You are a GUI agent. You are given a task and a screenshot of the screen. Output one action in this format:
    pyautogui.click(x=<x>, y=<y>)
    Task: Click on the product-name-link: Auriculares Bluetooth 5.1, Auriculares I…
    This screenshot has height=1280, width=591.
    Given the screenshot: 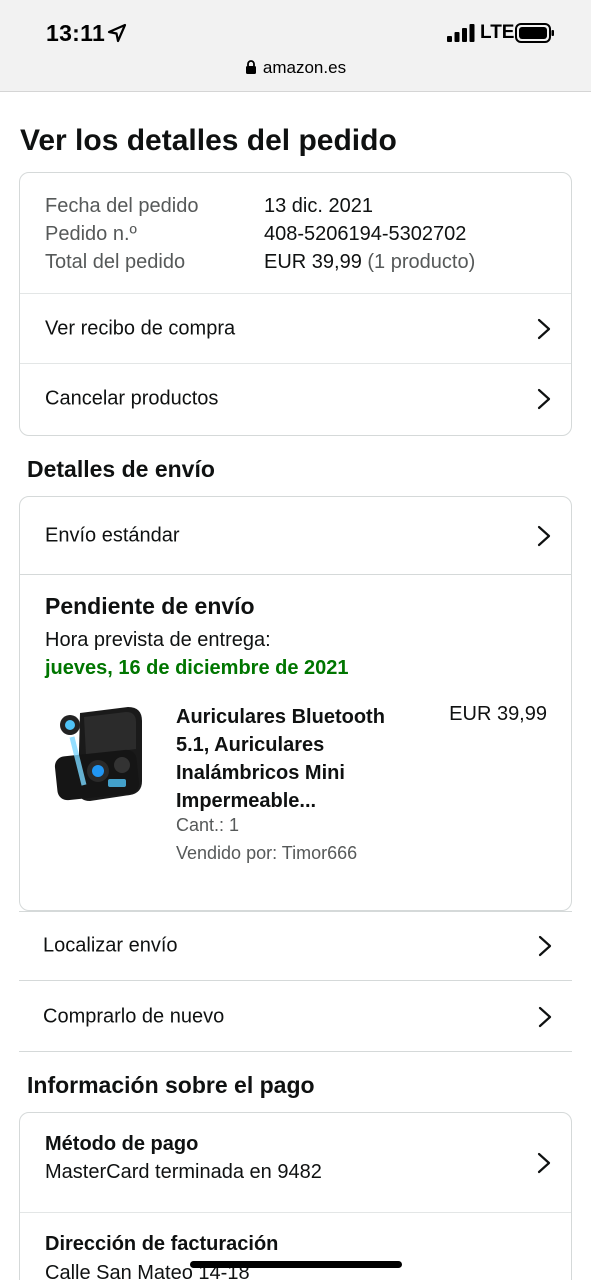 What is the action you would take?
    pyautogui.click(x=294, y=759)
    